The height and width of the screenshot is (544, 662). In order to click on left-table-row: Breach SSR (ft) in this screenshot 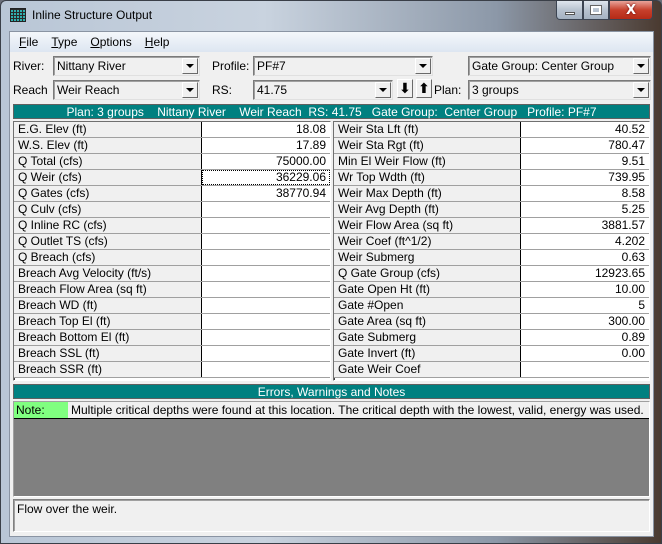, I will do `click(172, 370)`.